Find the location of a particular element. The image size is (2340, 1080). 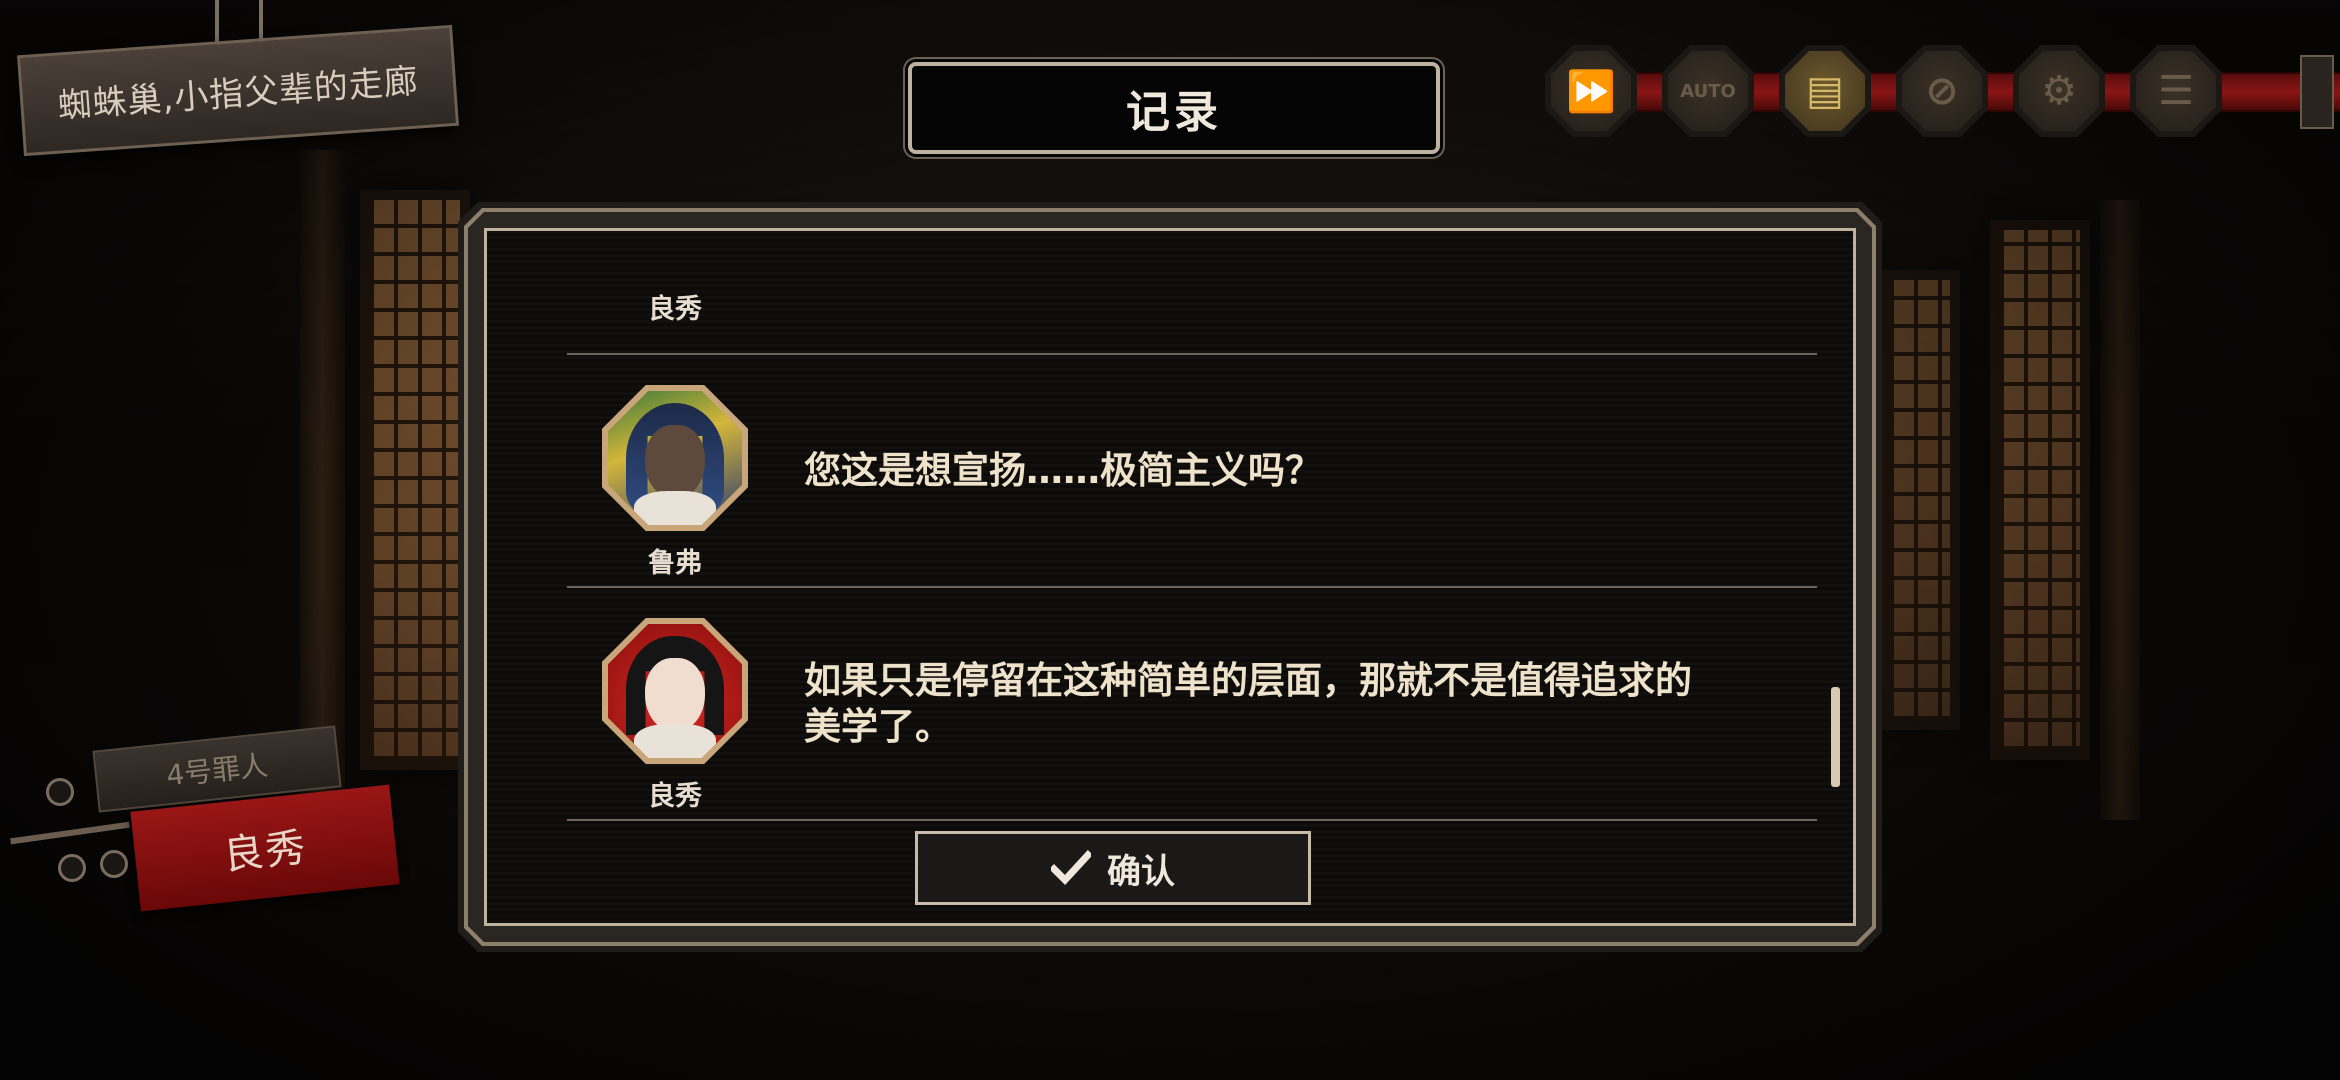

hide-ui-button: ⊘ is located at coordinates (1942, 91).